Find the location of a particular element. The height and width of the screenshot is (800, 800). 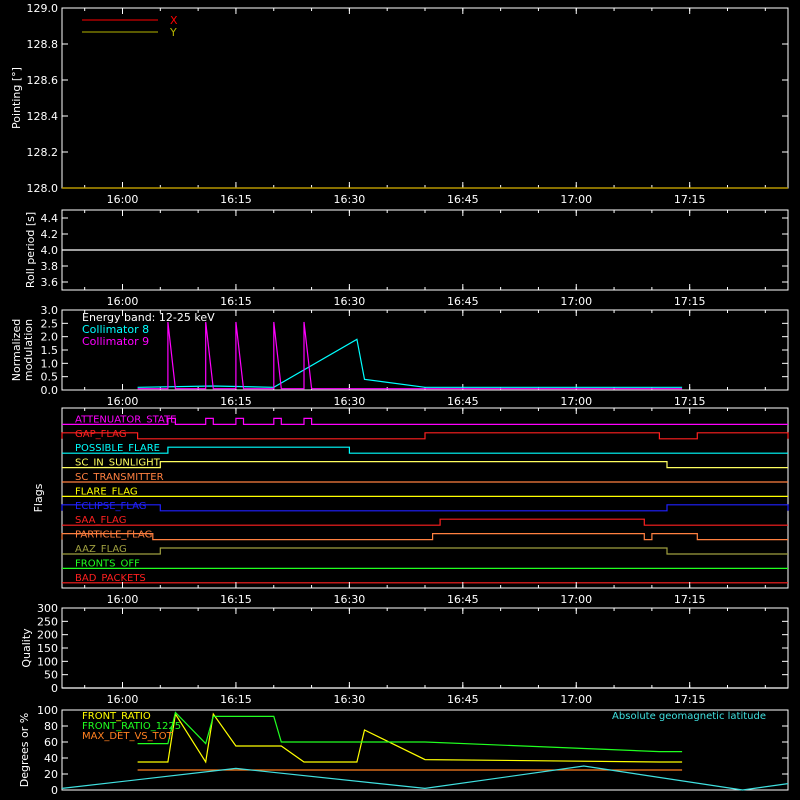

y-tick-label: 2.0 is located at coordinates (50, 337).